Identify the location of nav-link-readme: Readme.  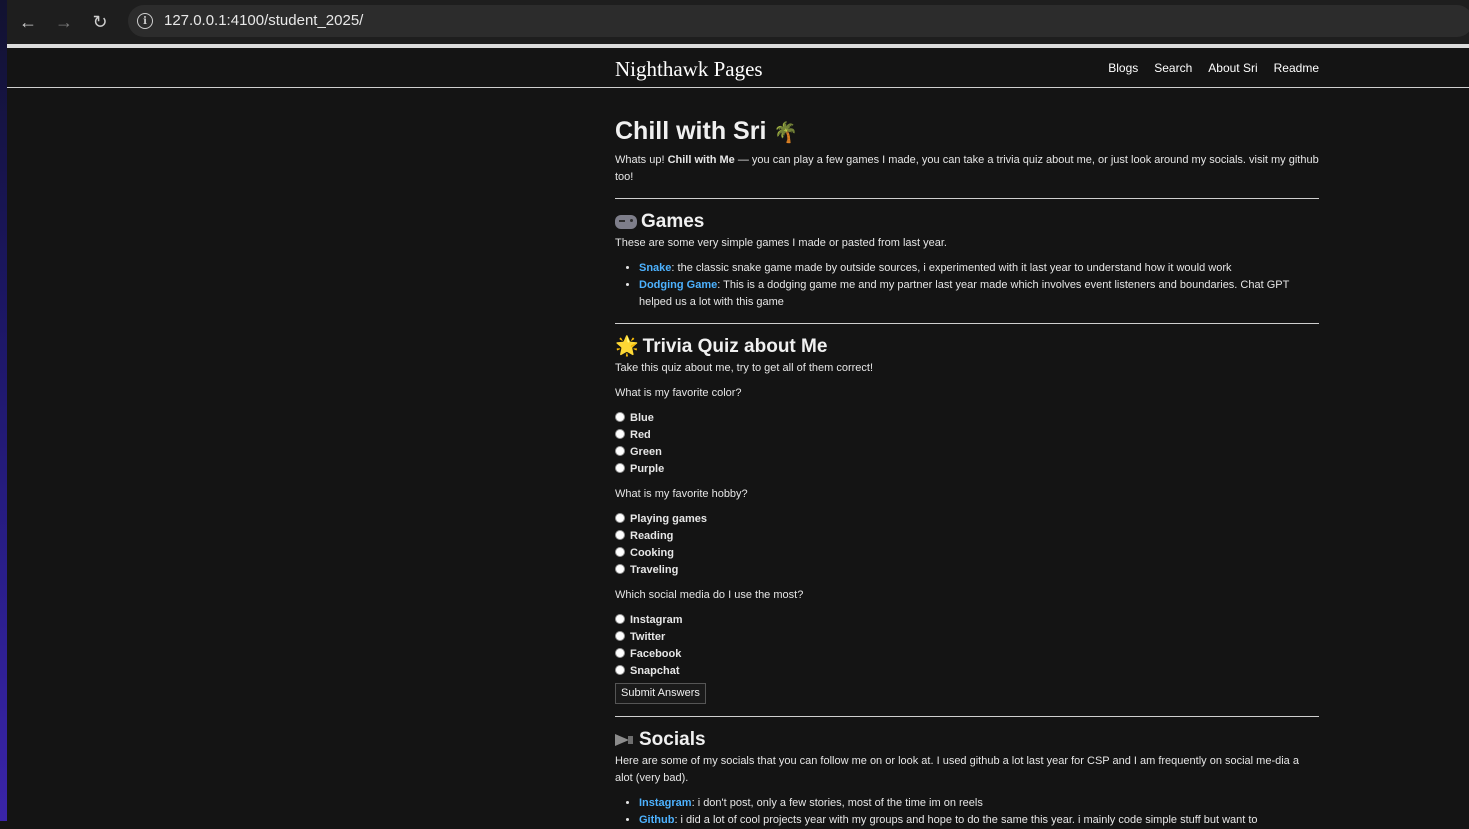
(1296, 68).